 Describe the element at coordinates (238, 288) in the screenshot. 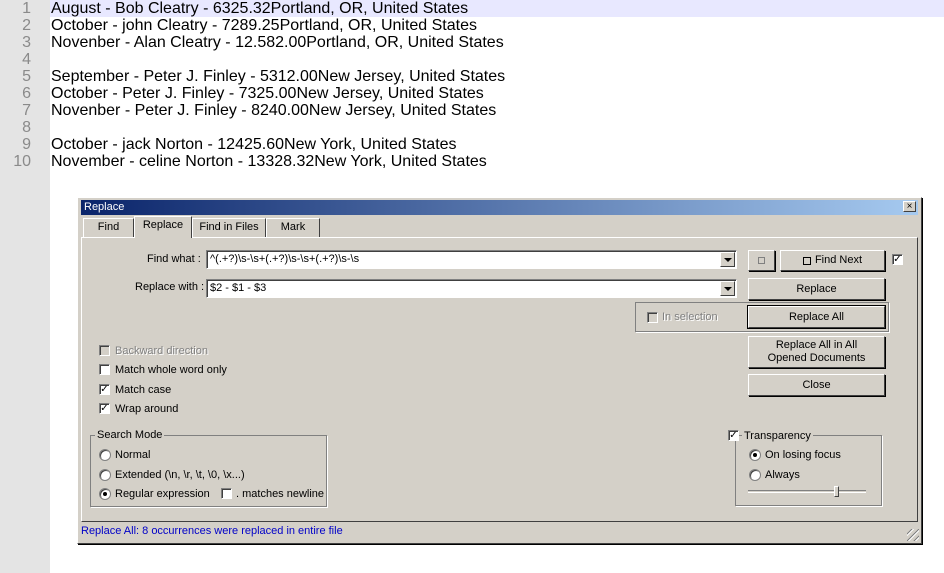

I see `replace-with-value: $2 - $1 - $3` at that location.